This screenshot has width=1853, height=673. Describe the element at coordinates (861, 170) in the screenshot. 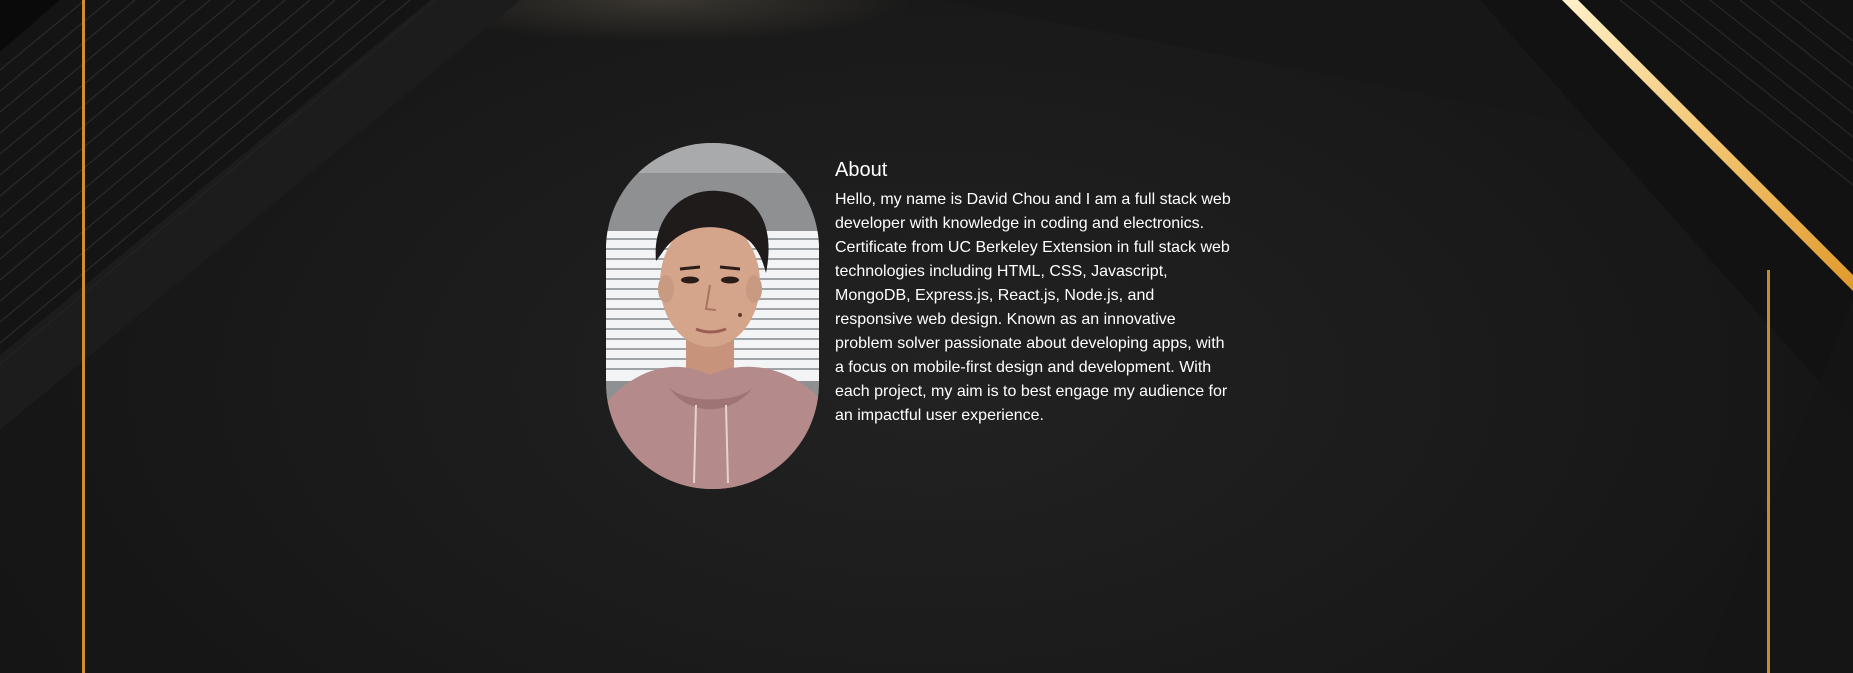

I see `about-heading: About` at that location.